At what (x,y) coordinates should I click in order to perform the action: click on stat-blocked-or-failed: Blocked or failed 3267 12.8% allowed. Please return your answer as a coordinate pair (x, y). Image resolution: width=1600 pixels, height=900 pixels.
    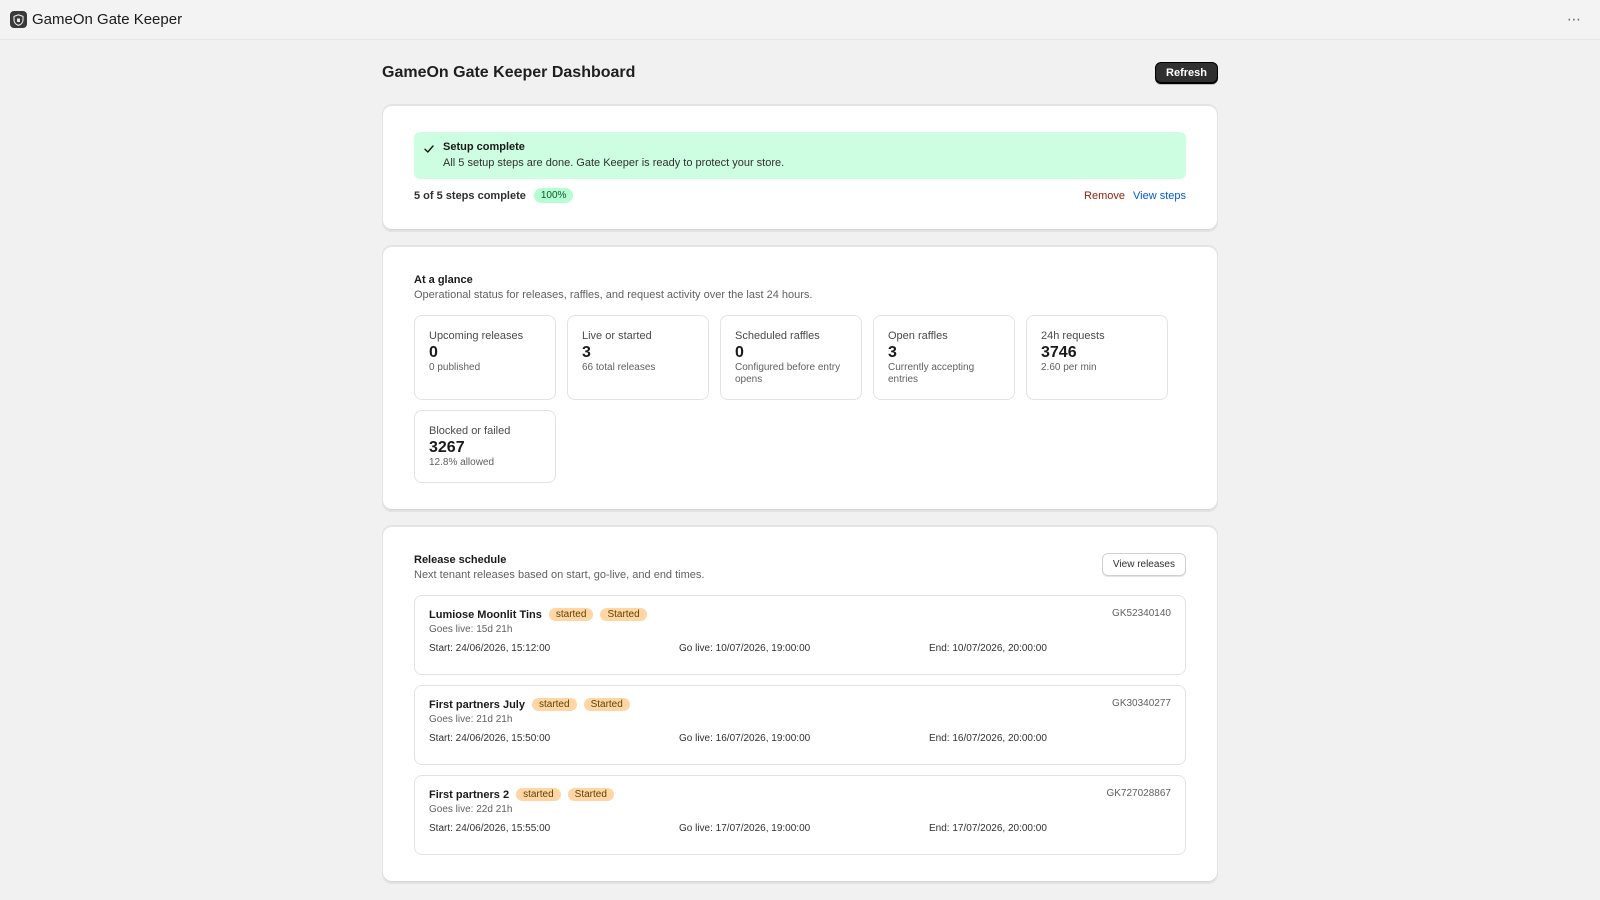
    Looking at the image, I should click on (485, 446).